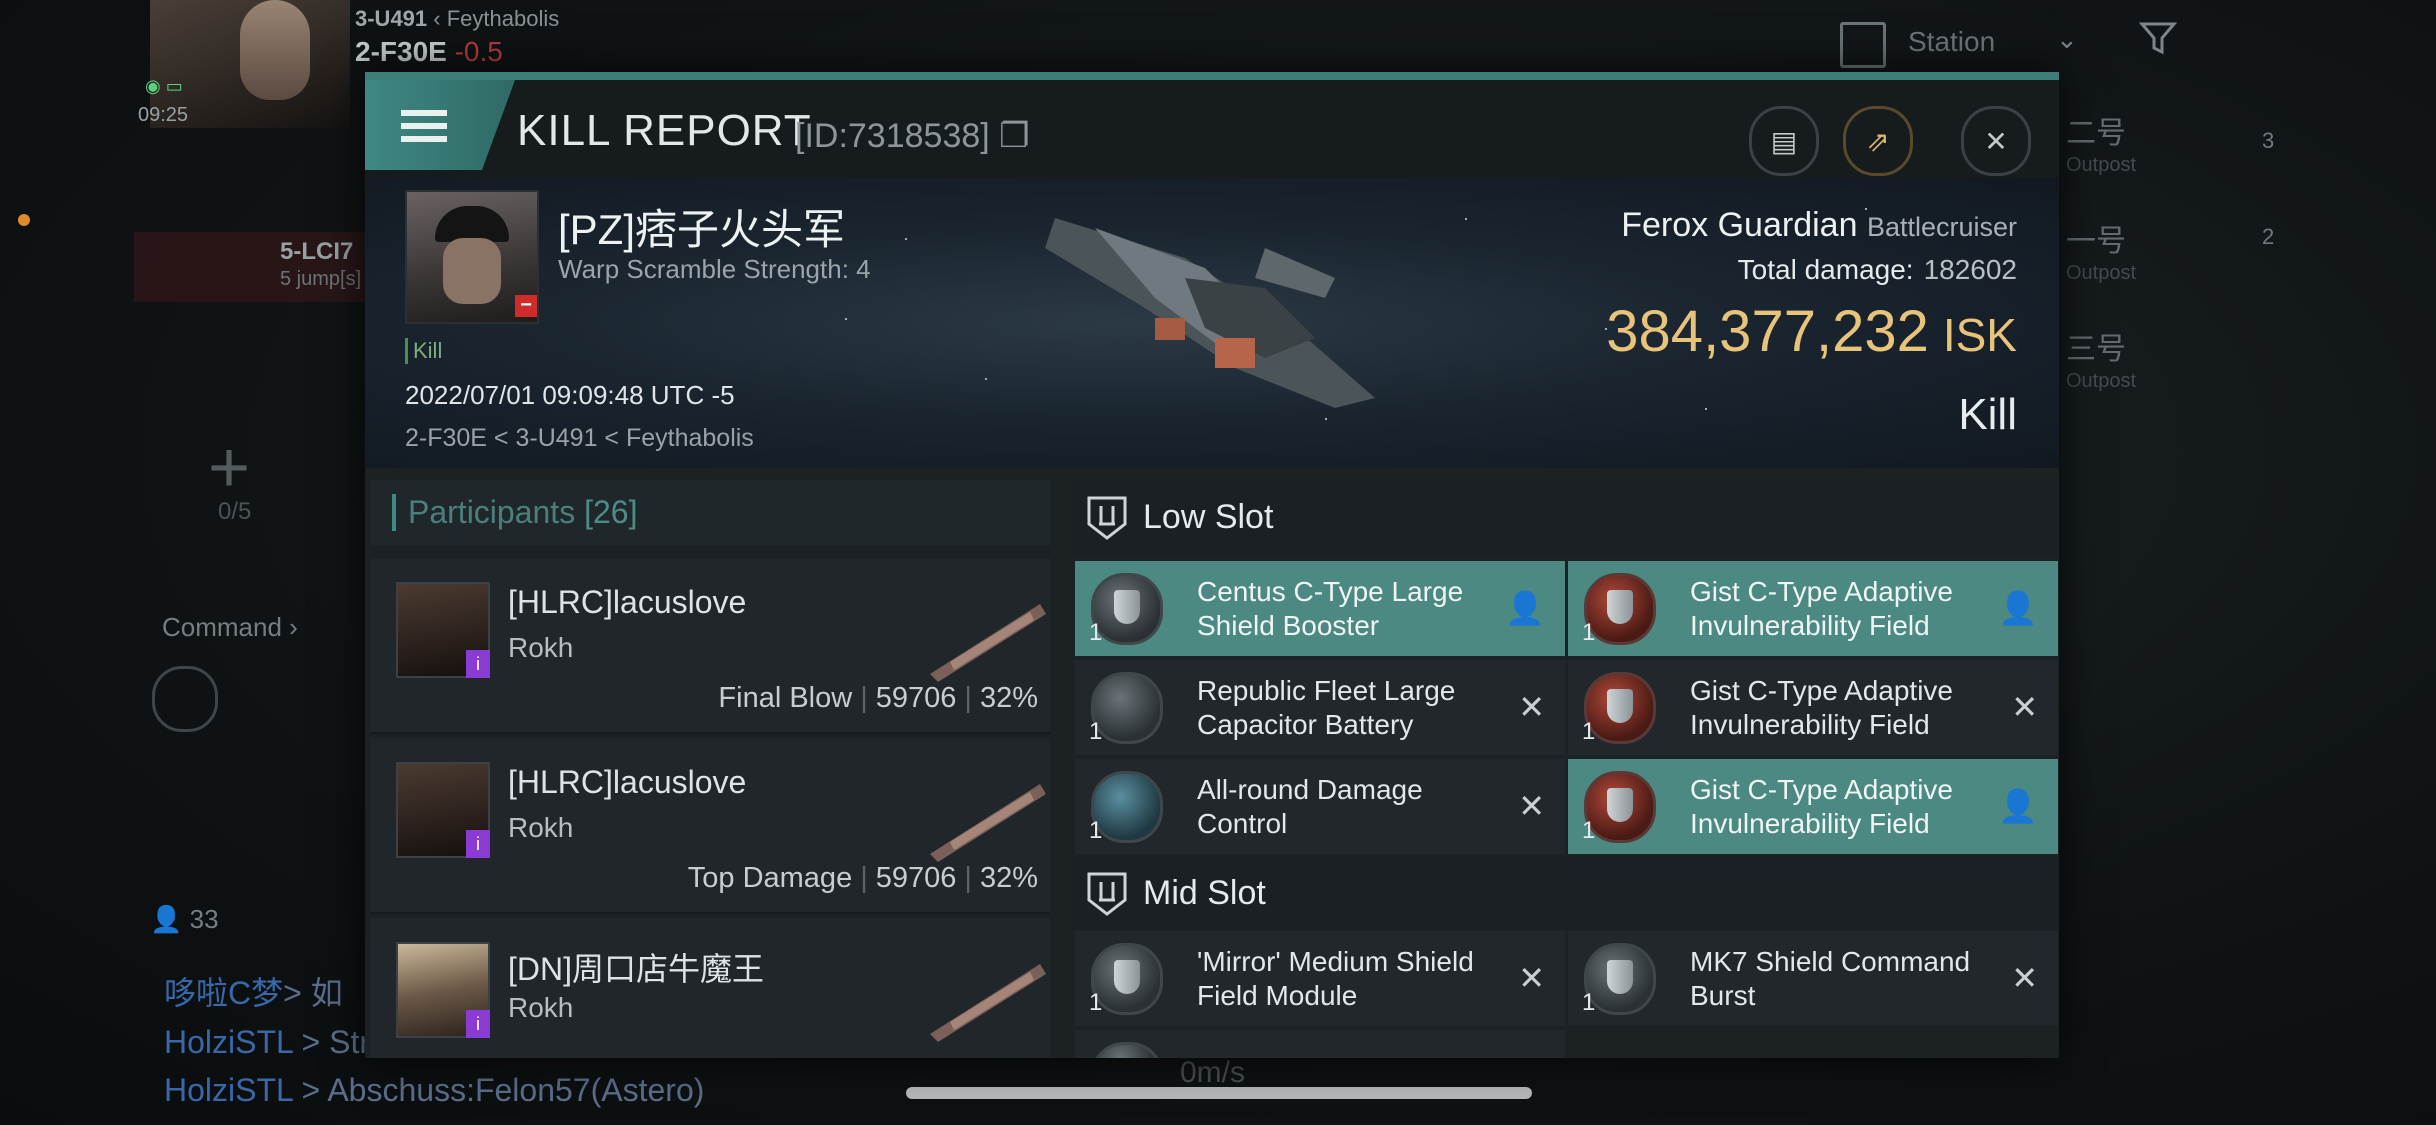 This screenshot has width=2436, height=1125. I want to click on total-damage: Total damage: 182602, so click(1877, 269).